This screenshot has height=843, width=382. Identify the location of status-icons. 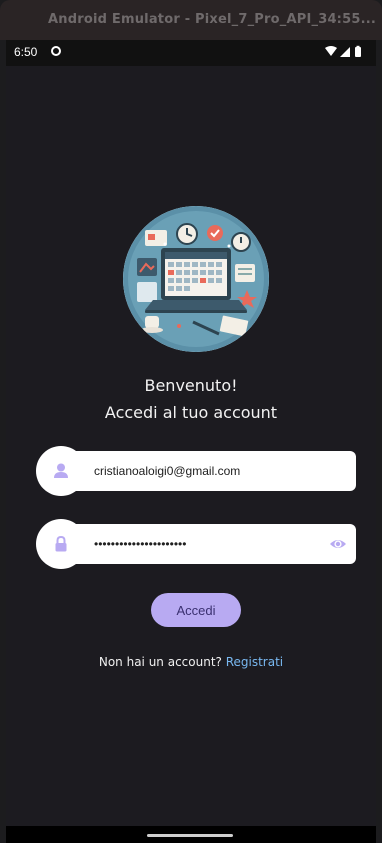
(344, 52).